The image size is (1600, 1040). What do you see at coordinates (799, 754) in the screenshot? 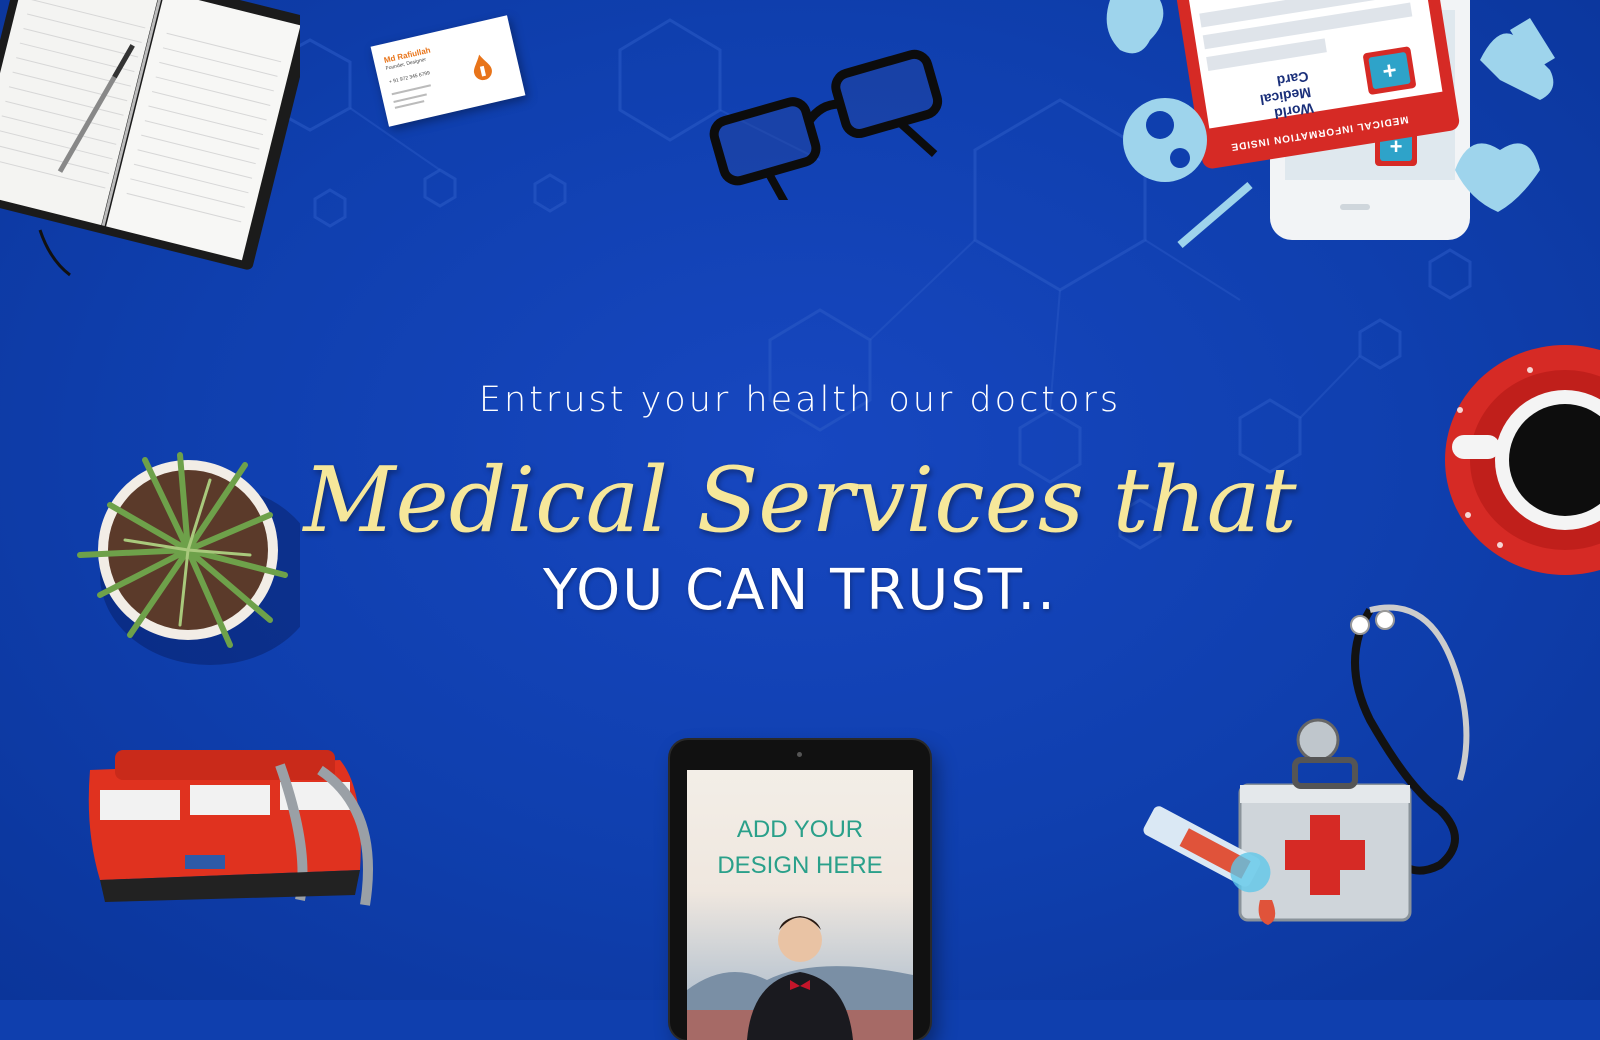
I see `tablet-camera` at bounding box center [799, 754].